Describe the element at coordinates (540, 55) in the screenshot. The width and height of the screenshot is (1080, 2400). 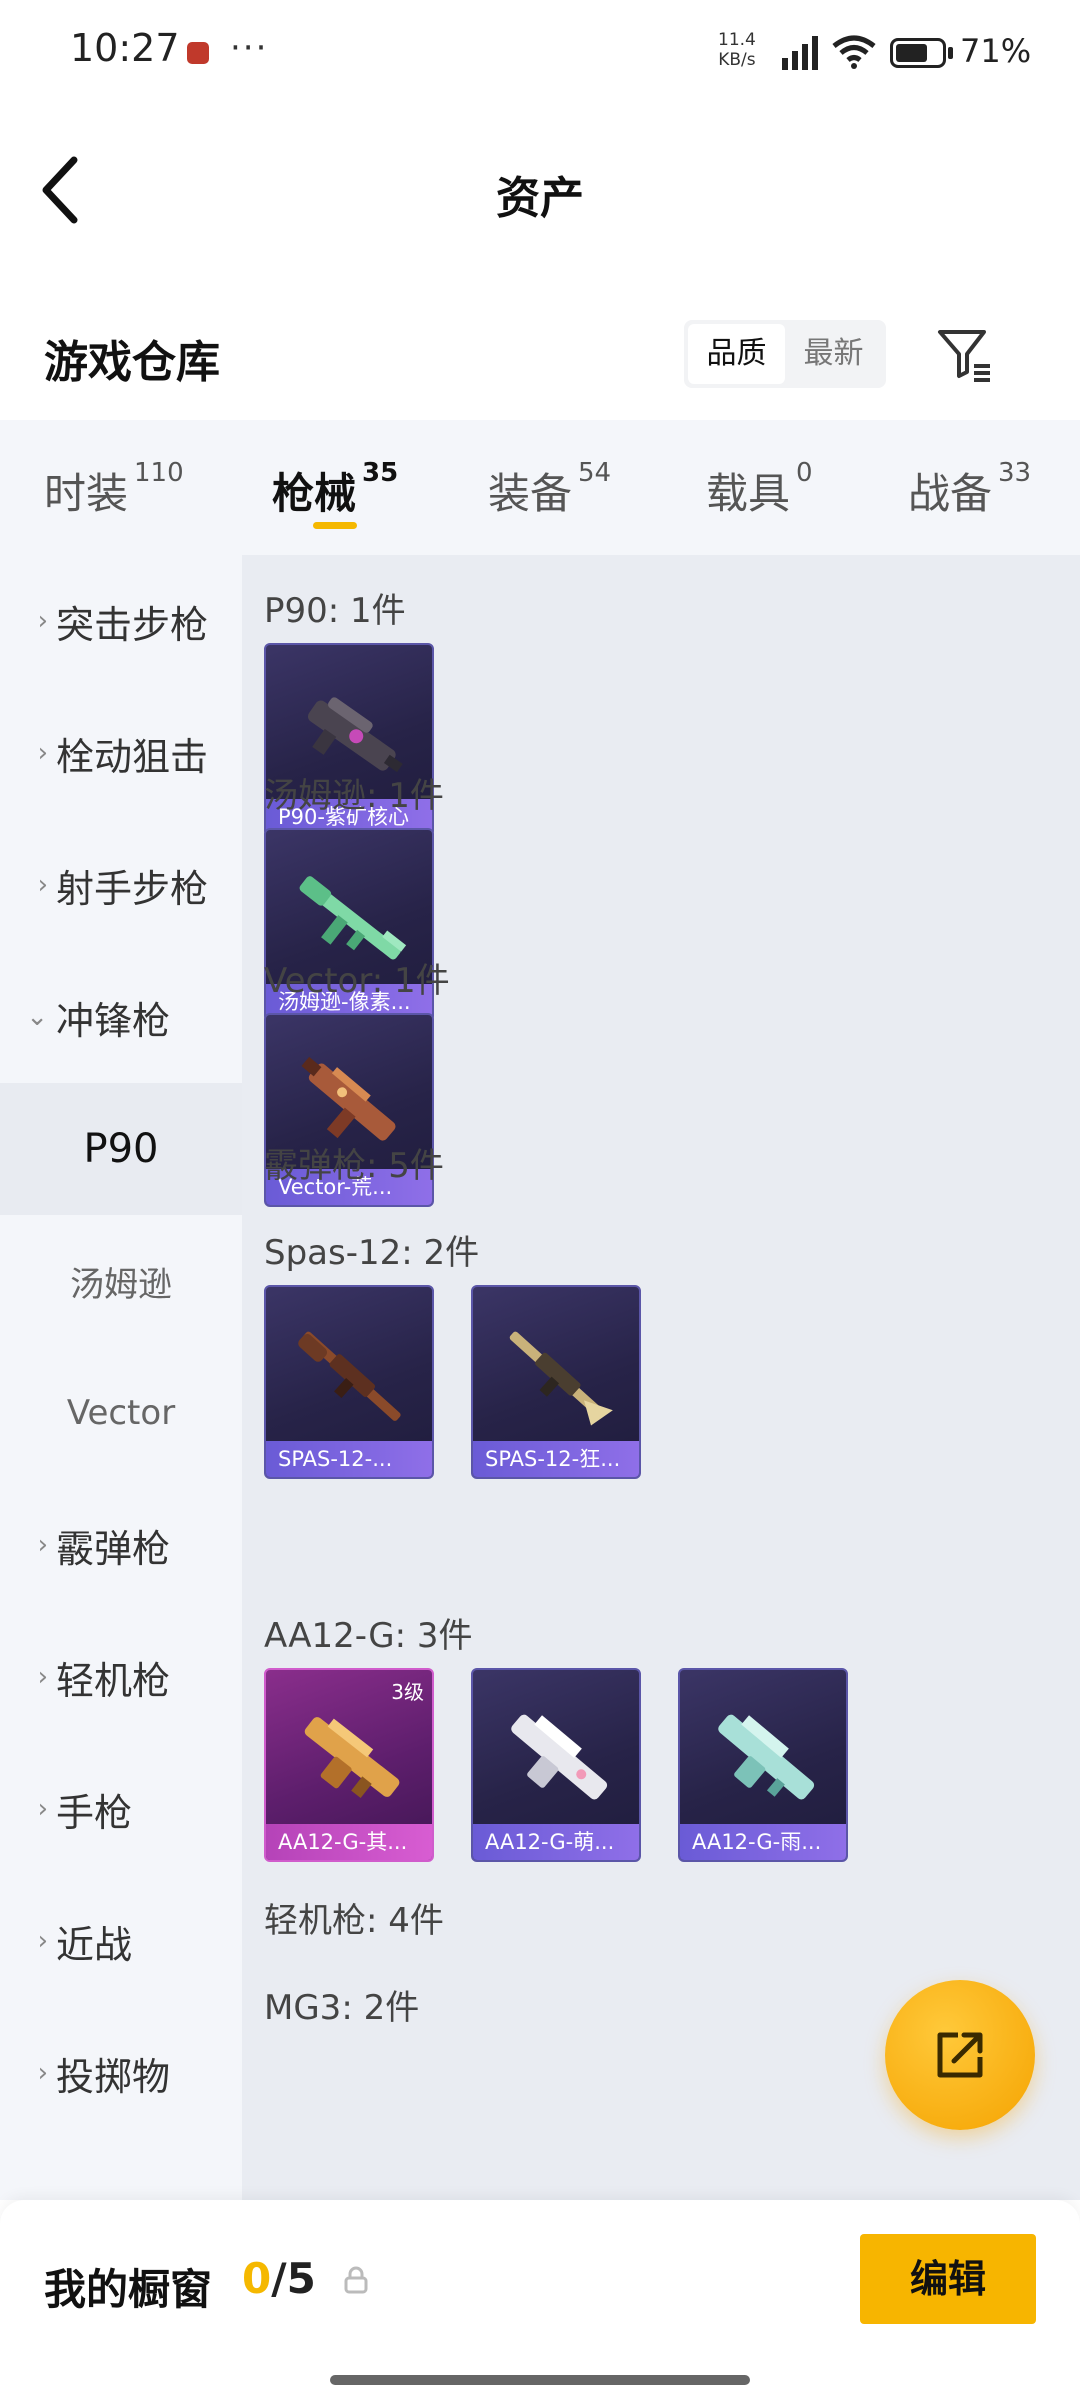
I see `status-bar: 10:27 ··· 11.4 KB/s 71%` at that location.